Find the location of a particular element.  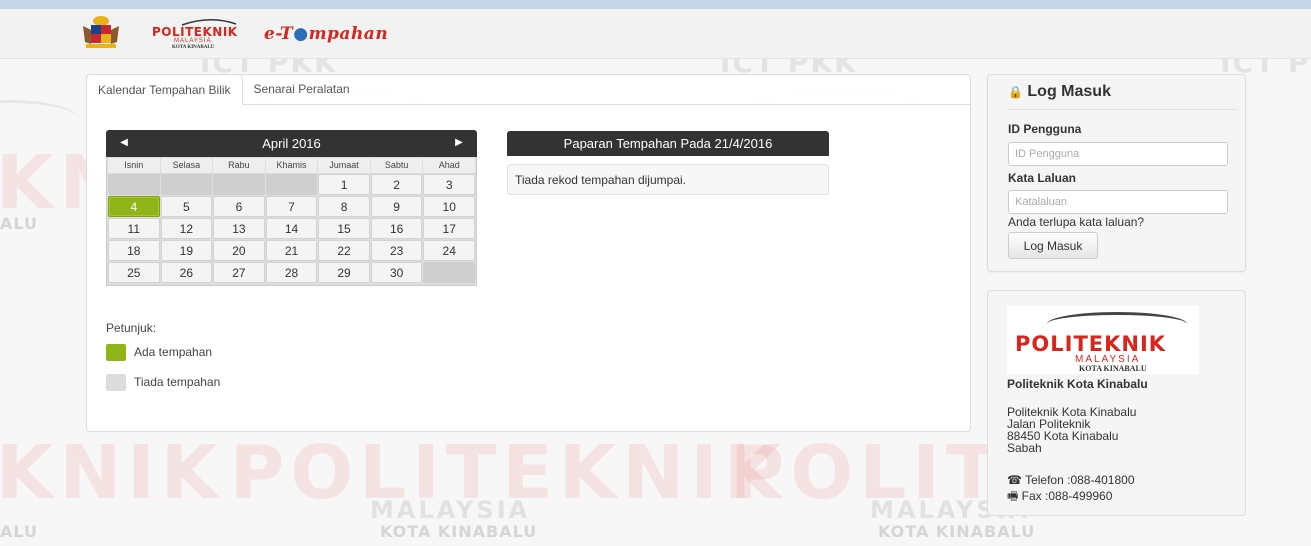

phone-line: ☎ Telefon :088-401800 is located at coordinates (1071, 480).